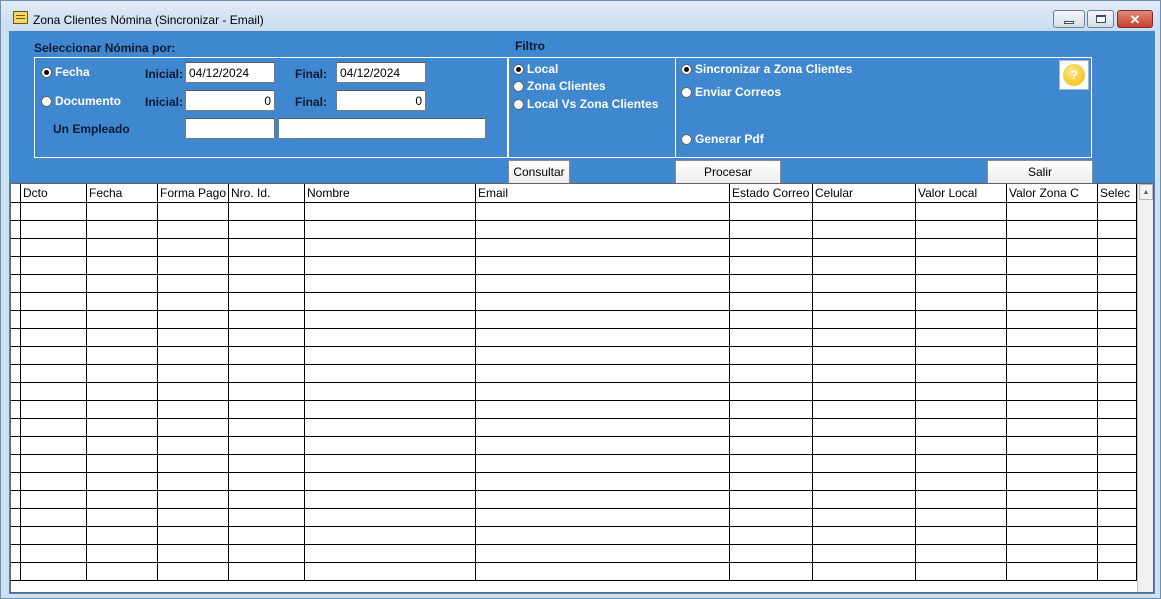 The height and width of the screenshot is (599, 1161). I want to click on radio-filtro-local-vs-zona: Local Vs Zona Clientes, so click(585, 104).